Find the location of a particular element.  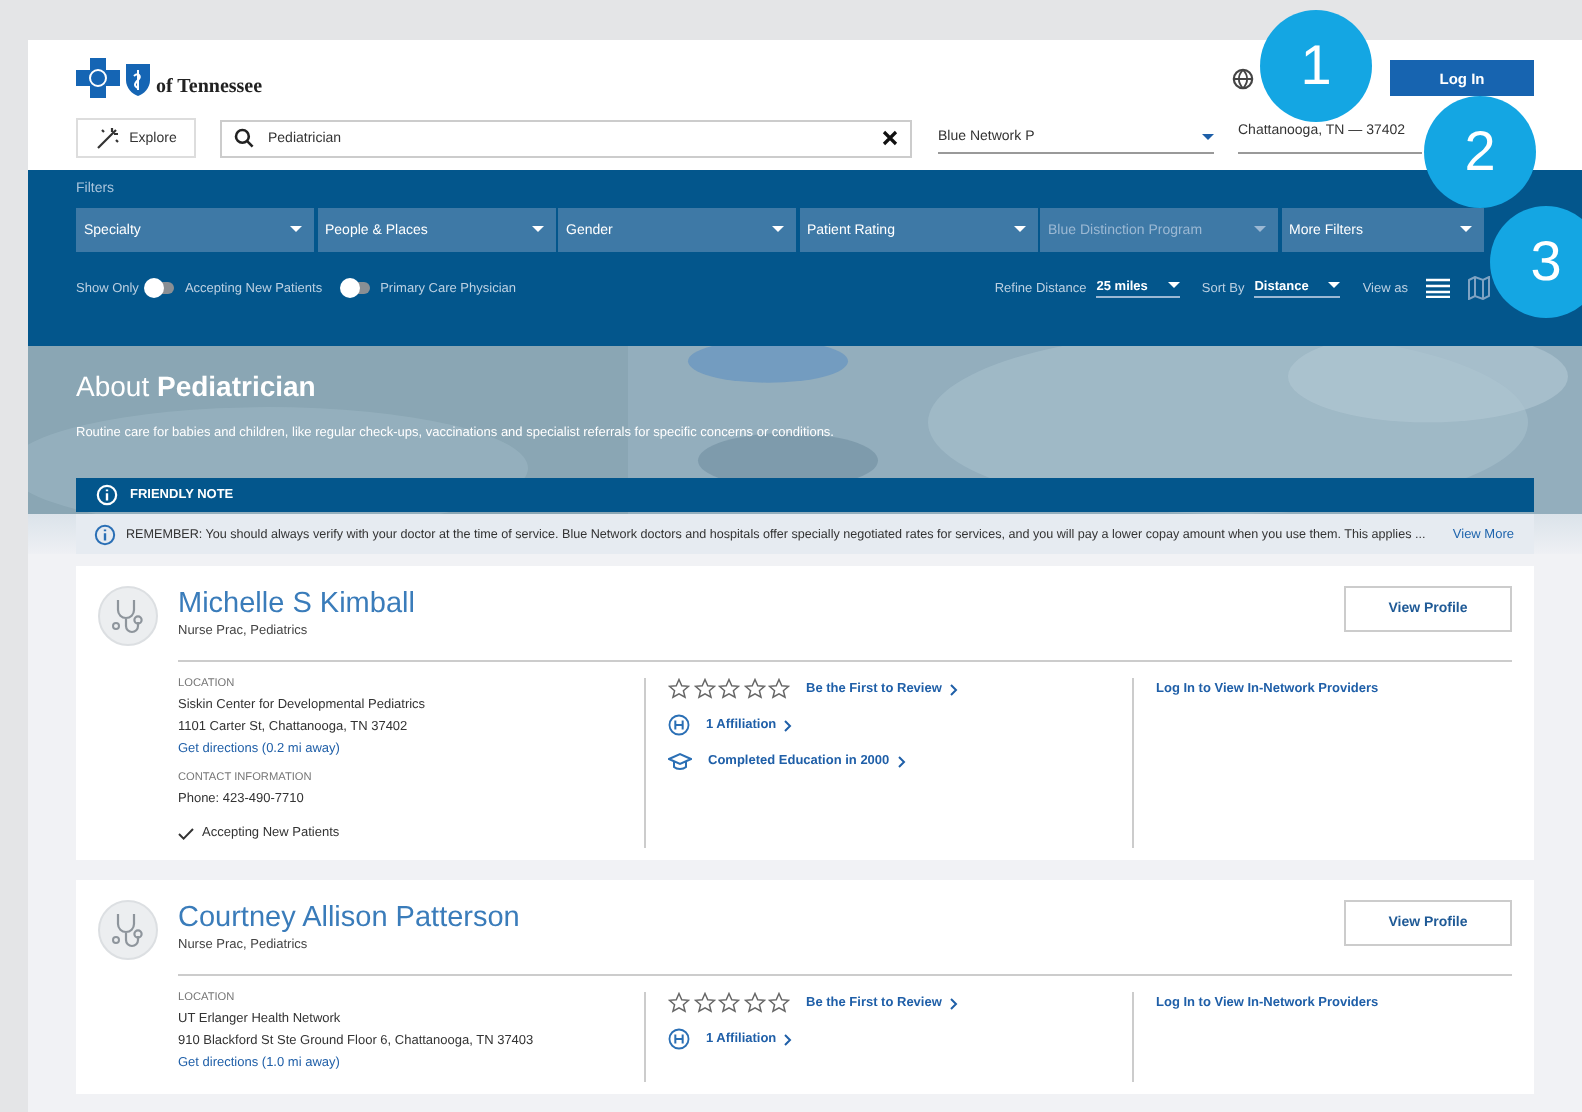

clear-icon is located at coordinates (890, 138).